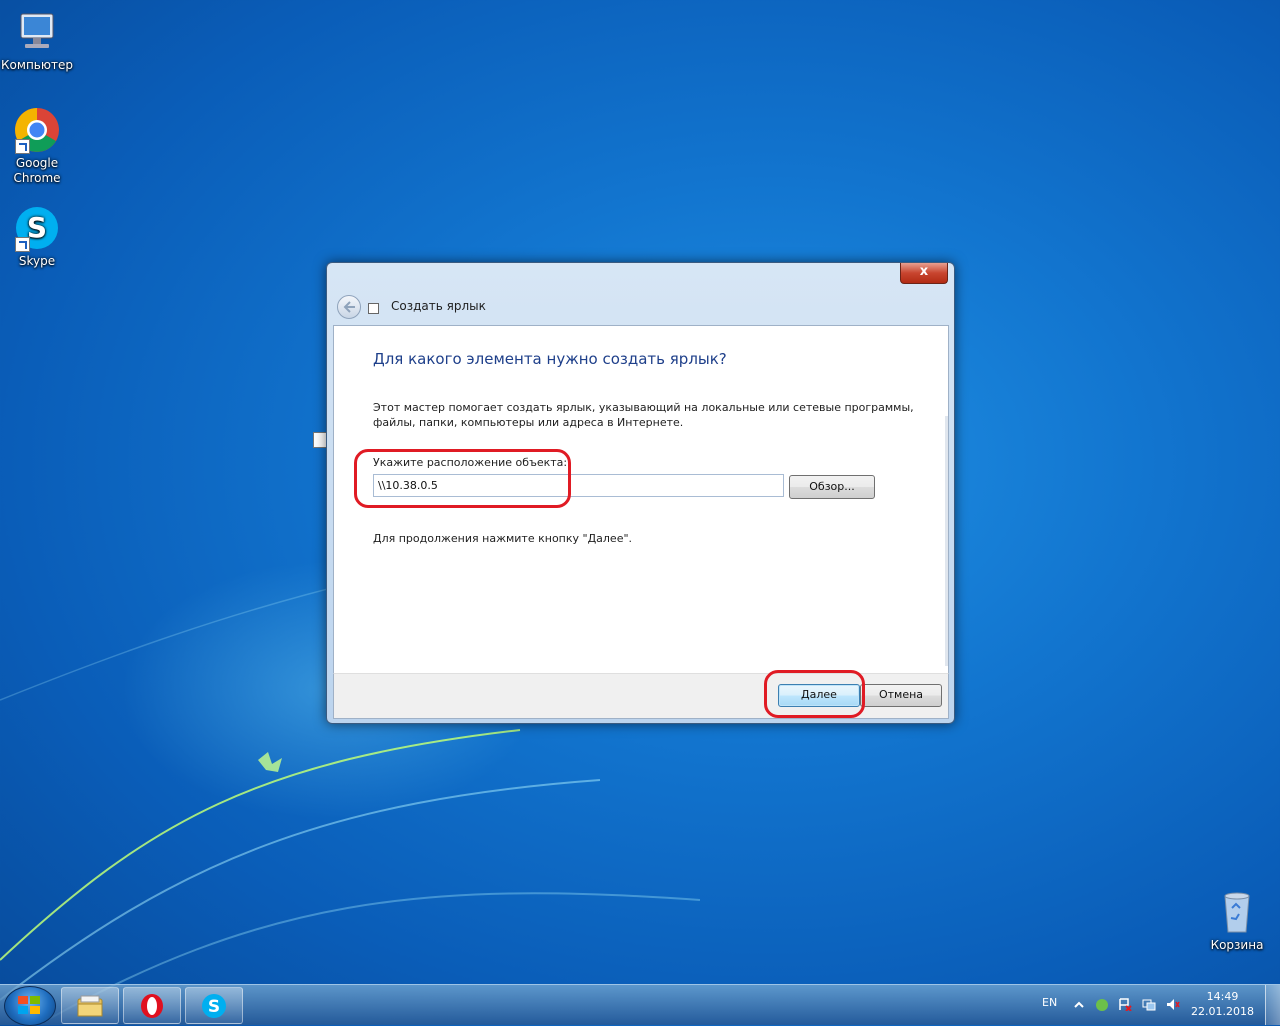 Image resolution: width=1280 pixels, height=1026 pixels. I want to click on taskbar-explorer, so click(90, 1005).